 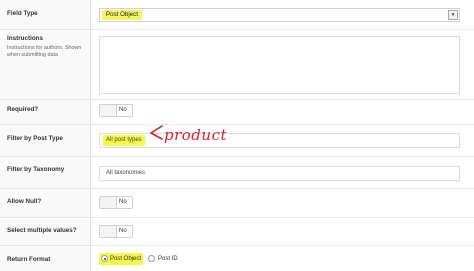 What do you see at coordinates (25, 38) in the screenshot?
I see `instructions-label: Instructions` at bounding box center [25, 38].